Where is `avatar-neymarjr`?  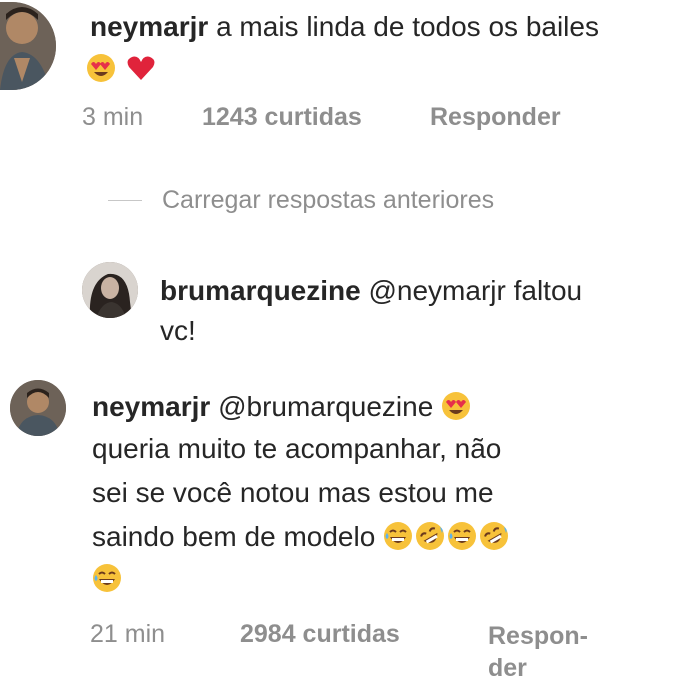 avatar-neymarjr is located at coordinates (28, 46).